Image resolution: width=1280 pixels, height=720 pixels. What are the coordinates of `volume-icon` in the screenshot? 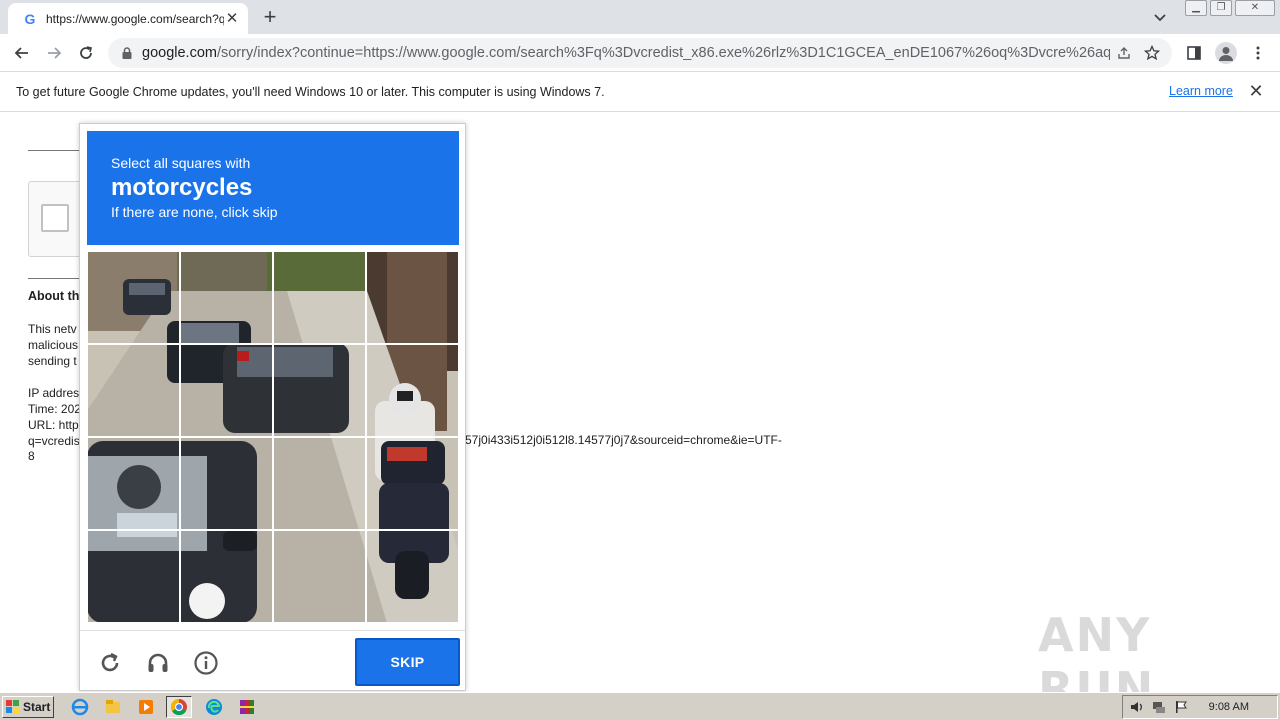 It's located at (1137, 707).